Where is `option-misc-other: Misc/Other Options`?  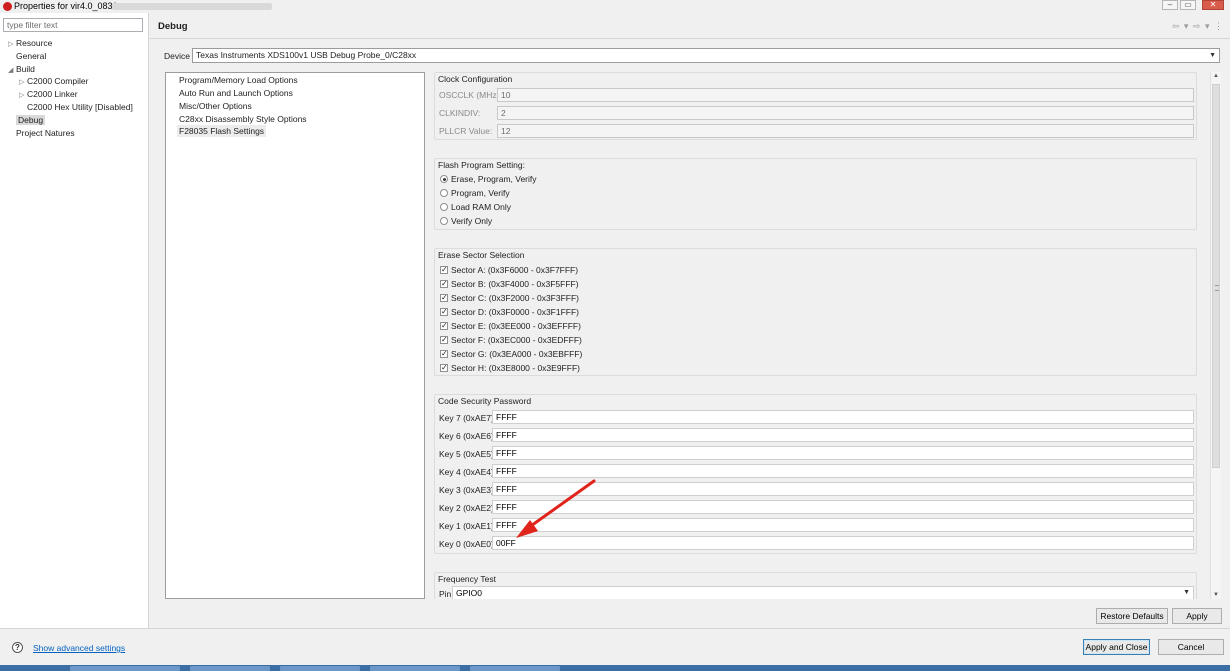 option-misc-other: Misc/Other Options is located at coordinates (215, 106).